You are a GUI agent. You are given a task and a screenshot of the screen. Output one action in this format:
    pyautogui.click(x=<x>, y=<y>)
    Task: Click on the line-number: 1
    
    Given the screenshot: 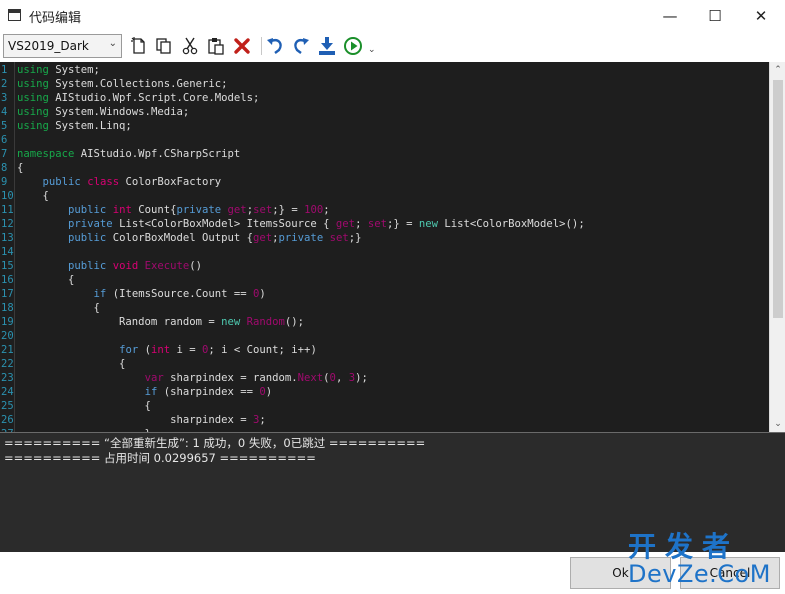 What is the action you would take?
    pyautogui.click(x=4, y=70)
    